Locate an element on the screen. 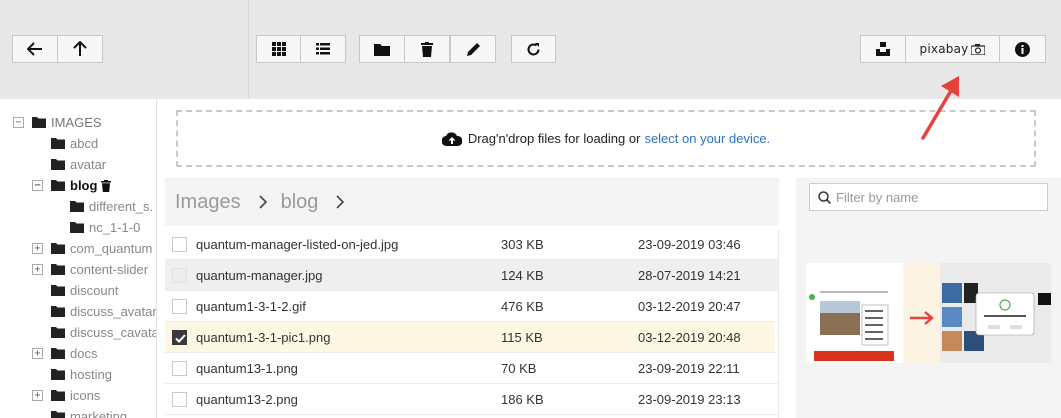 This screenshot has width=1061, height=418. up-button is located at coordinates (80, 49).